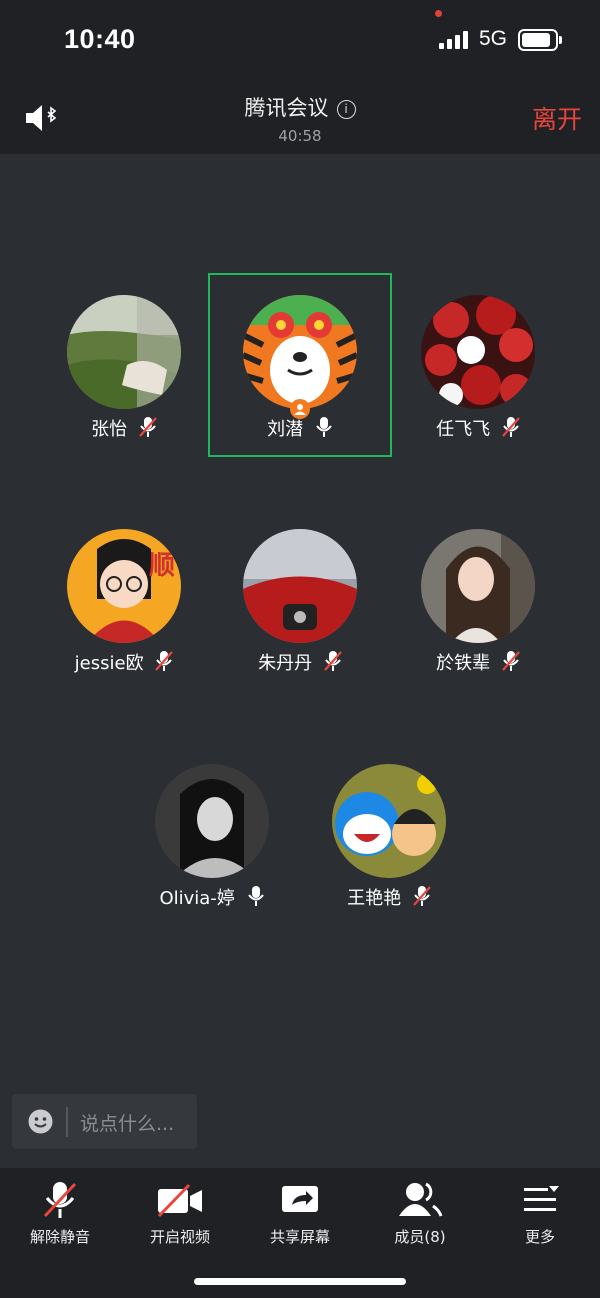 The width and height of the screenshot is (600, 1298). Describe the element at coordinates (179, 1237) in the screenshot. I see `start-video-label: 开启视频` at that location.